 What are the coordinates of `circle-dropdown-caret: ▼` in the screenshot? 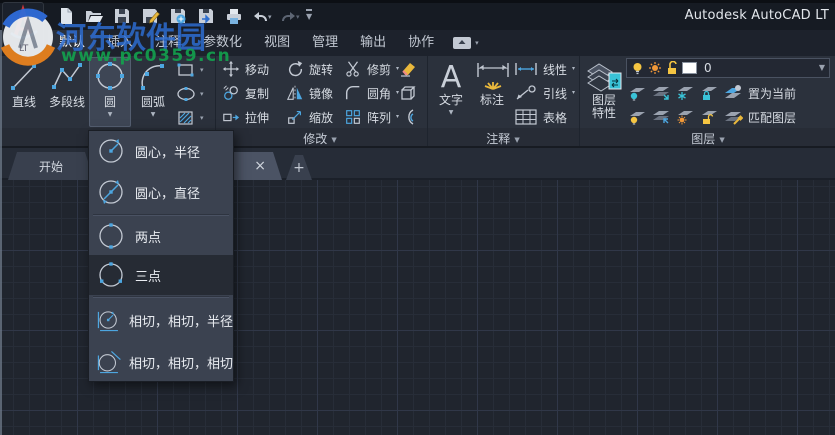 It's located at (110, 114).